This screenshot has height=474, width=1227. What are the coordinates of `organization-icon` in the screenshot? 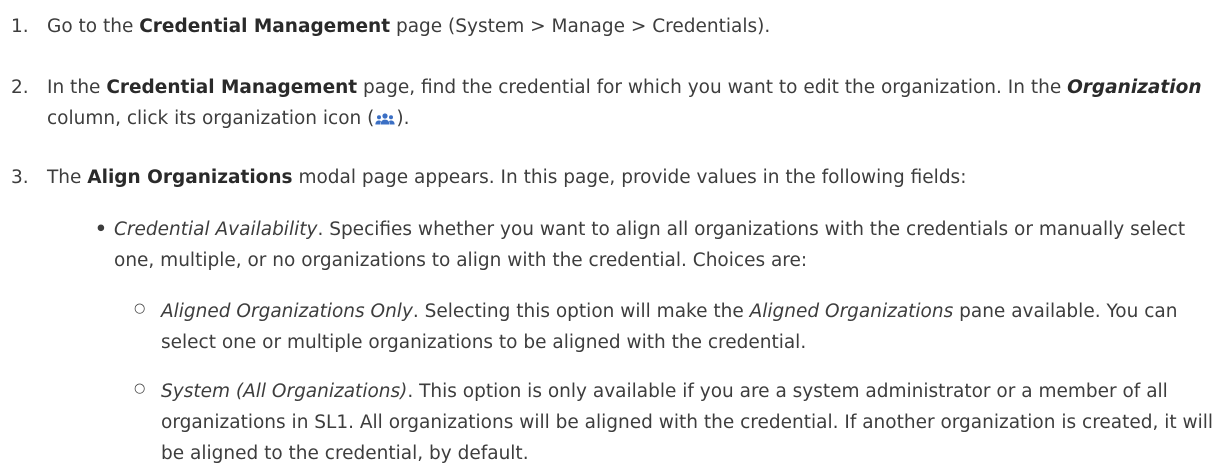 It's located at (385, 119).